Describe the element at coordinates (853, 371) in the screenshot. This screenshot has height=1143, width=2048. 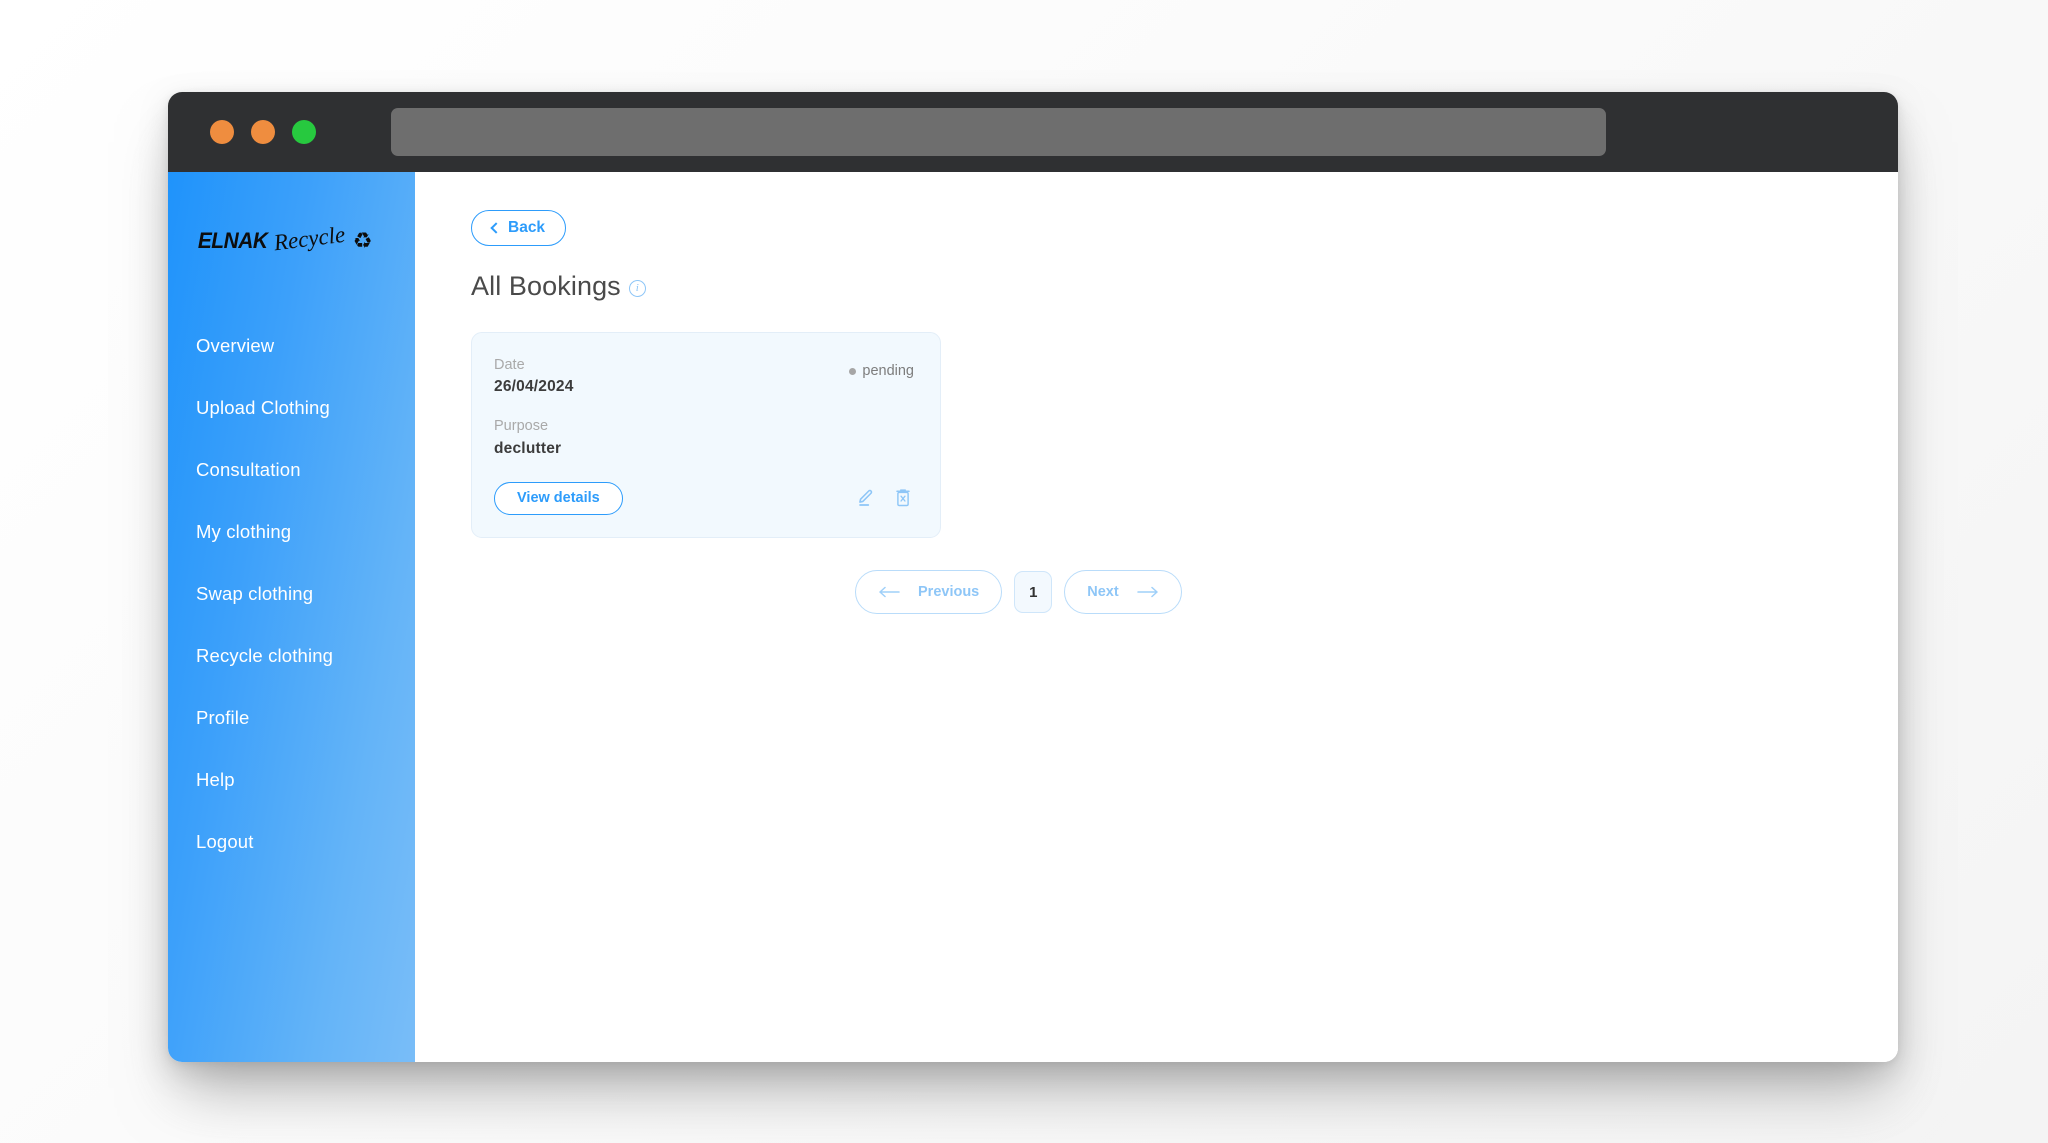
I see `status-dot-icon` at that location.